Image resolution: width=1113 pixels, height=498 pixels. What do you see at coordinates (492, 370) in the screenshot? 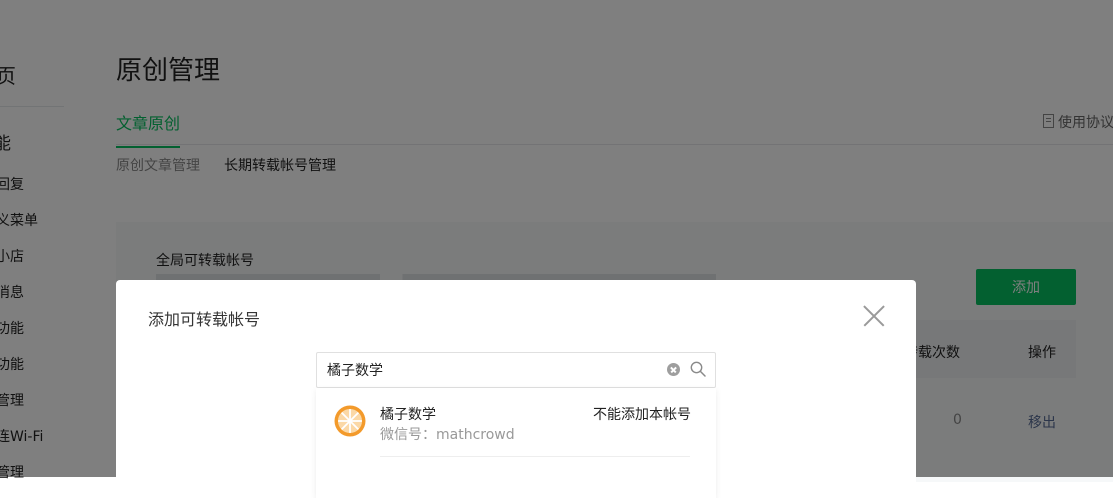
I see `search-input` at bounding box center [492, 370].